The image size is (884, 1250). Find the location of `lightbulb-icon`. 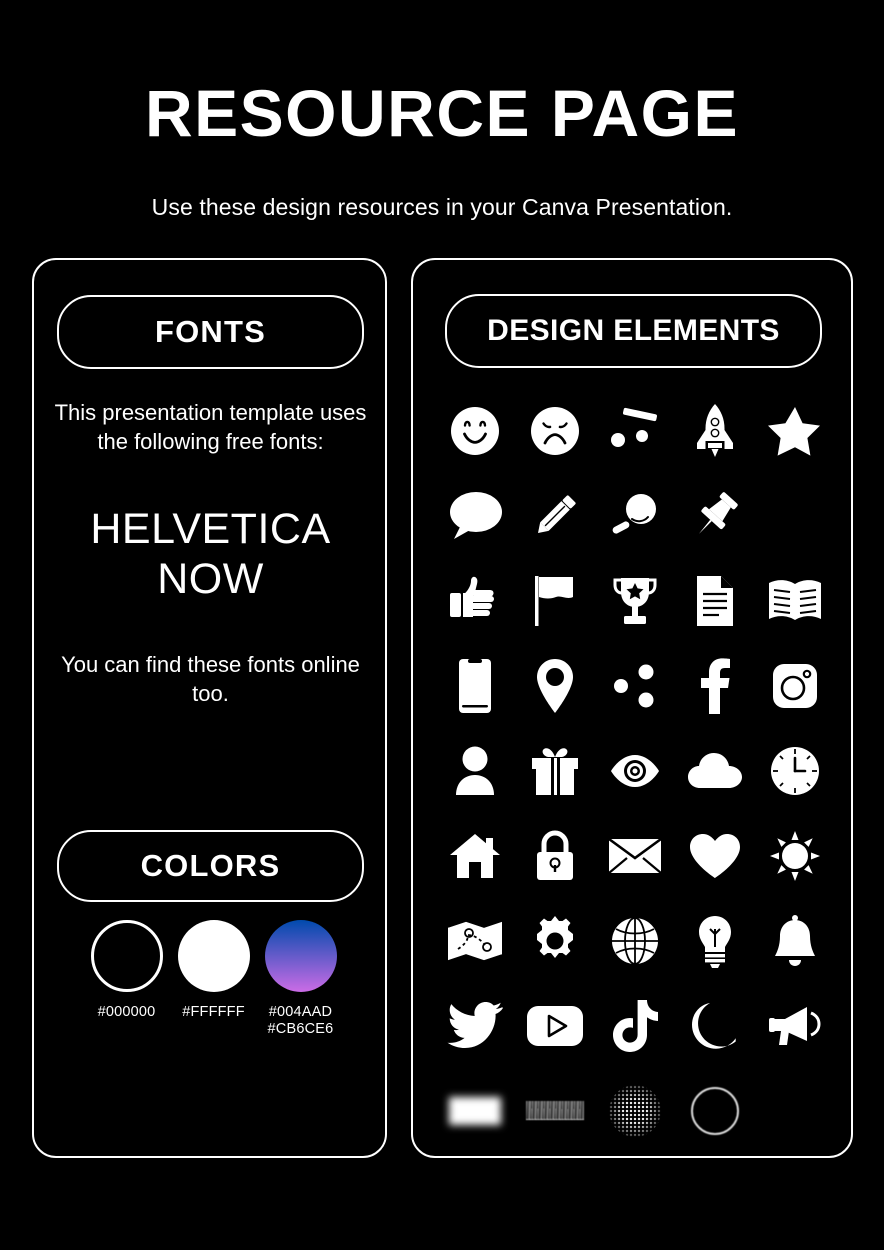

lightbulb-icon is located at coordinates (715, 940).